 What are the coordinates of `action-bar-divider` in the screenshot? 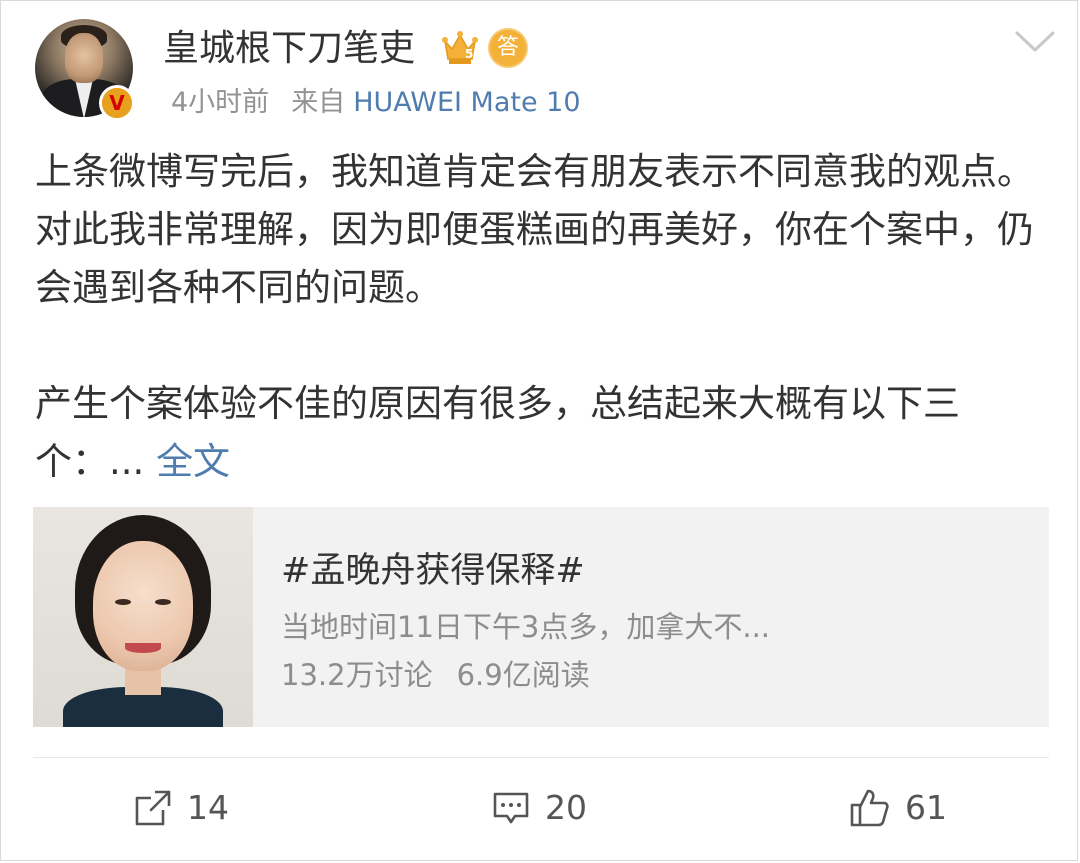 It's located at (541, 757).